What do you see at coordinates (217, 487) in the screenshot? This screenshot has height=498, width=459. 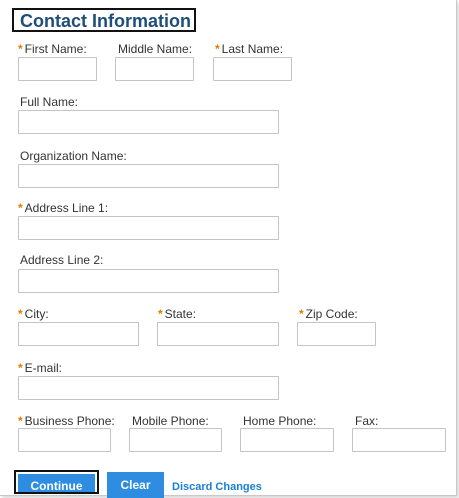 I see `discard-changes-link: Discard Changes` at bounding box center [217, 487].